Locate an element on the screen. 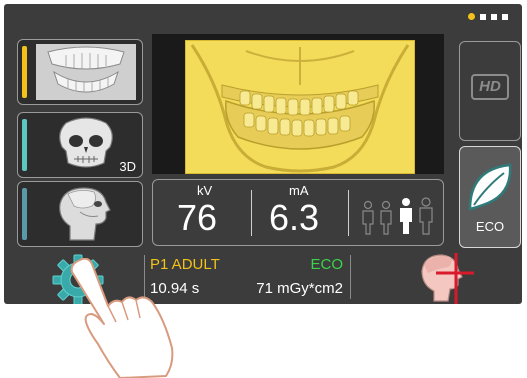  pointing-hand-icon is located at coordinates (131, 318).